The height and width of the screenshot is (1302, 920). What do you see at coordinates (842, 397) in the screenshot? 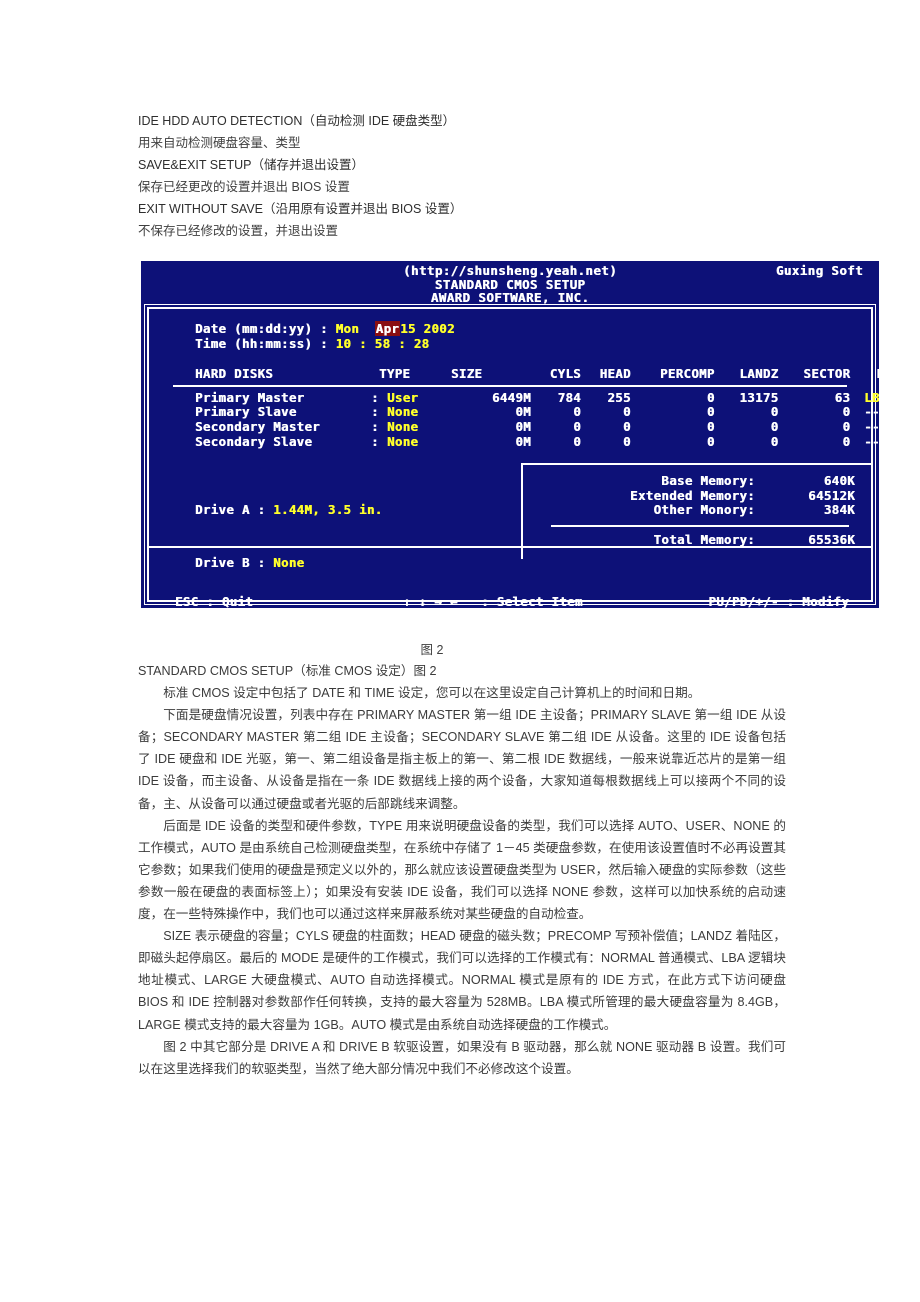
I see `hd-sector: 63` at bounding box center [842, 397].